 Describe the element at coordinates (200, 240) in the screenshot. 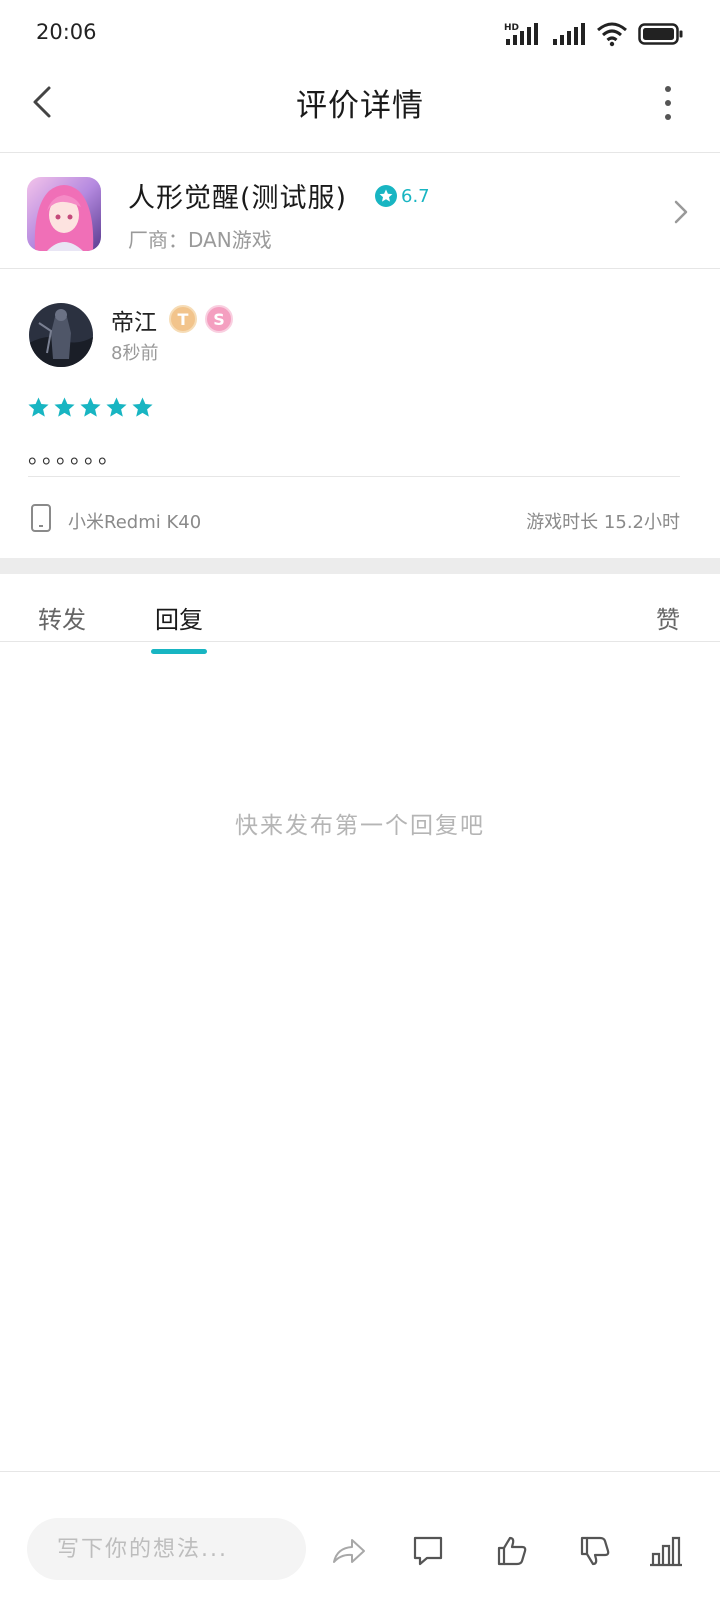

I see `game-vendor: 厂商：DAN游戏` at that location.